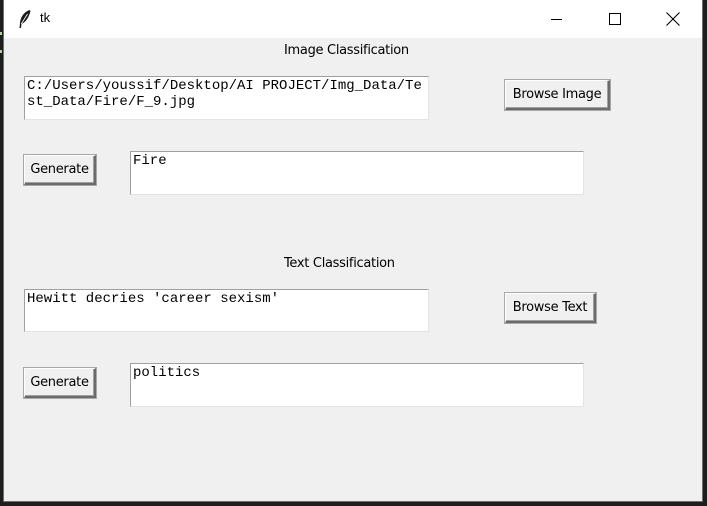 The image size is (707, 506). I want to click on maximize-button, so click(615, 19).